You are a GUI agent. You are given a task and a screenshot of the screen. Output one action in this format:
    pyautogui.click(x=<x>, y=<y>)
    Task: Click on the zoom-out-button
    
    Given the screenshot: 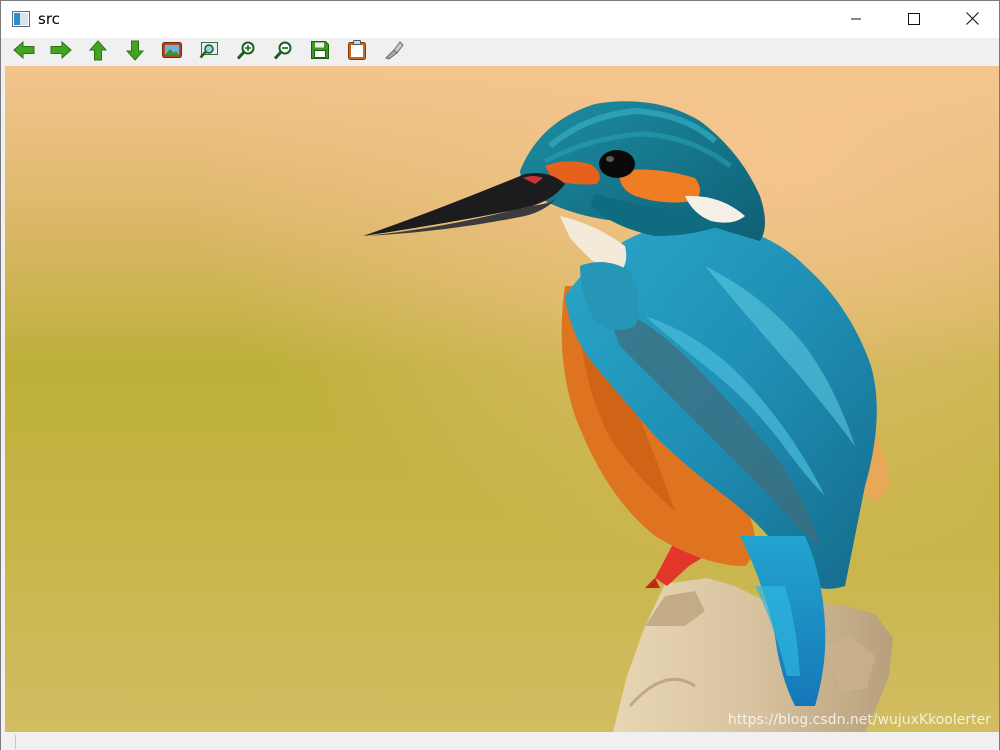 What is the action you would take?
    pyautogui.click(x=283, y=52)
    